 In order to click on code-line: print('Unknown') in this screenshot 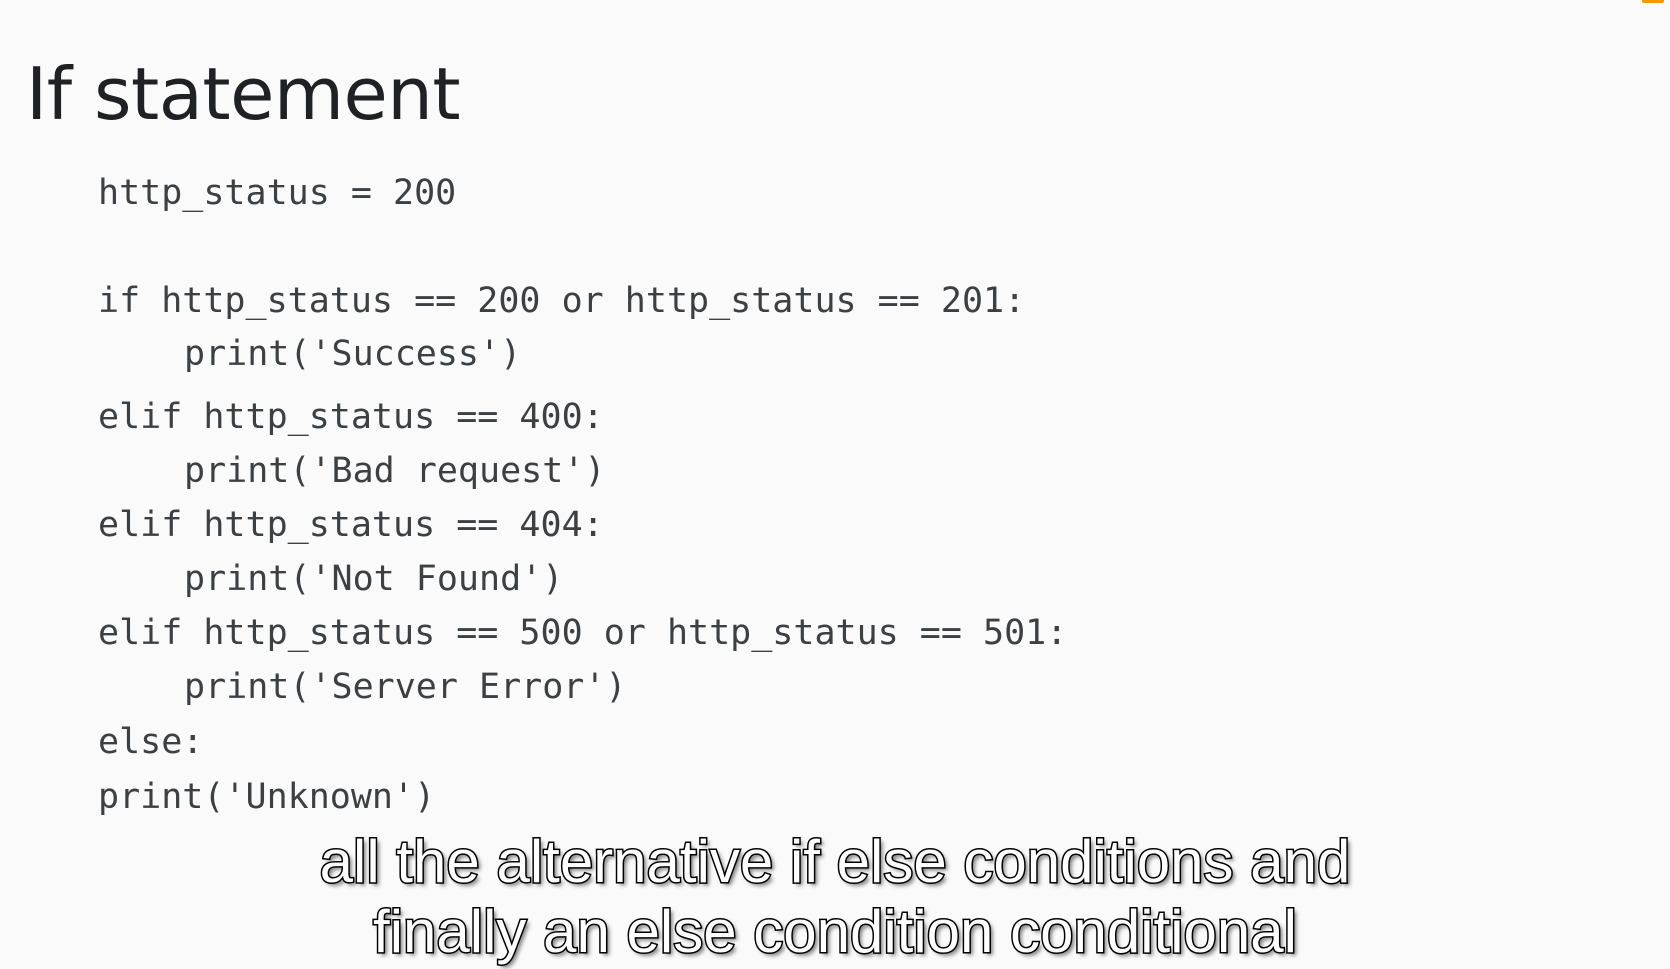, I will do `click(267, 797)`.